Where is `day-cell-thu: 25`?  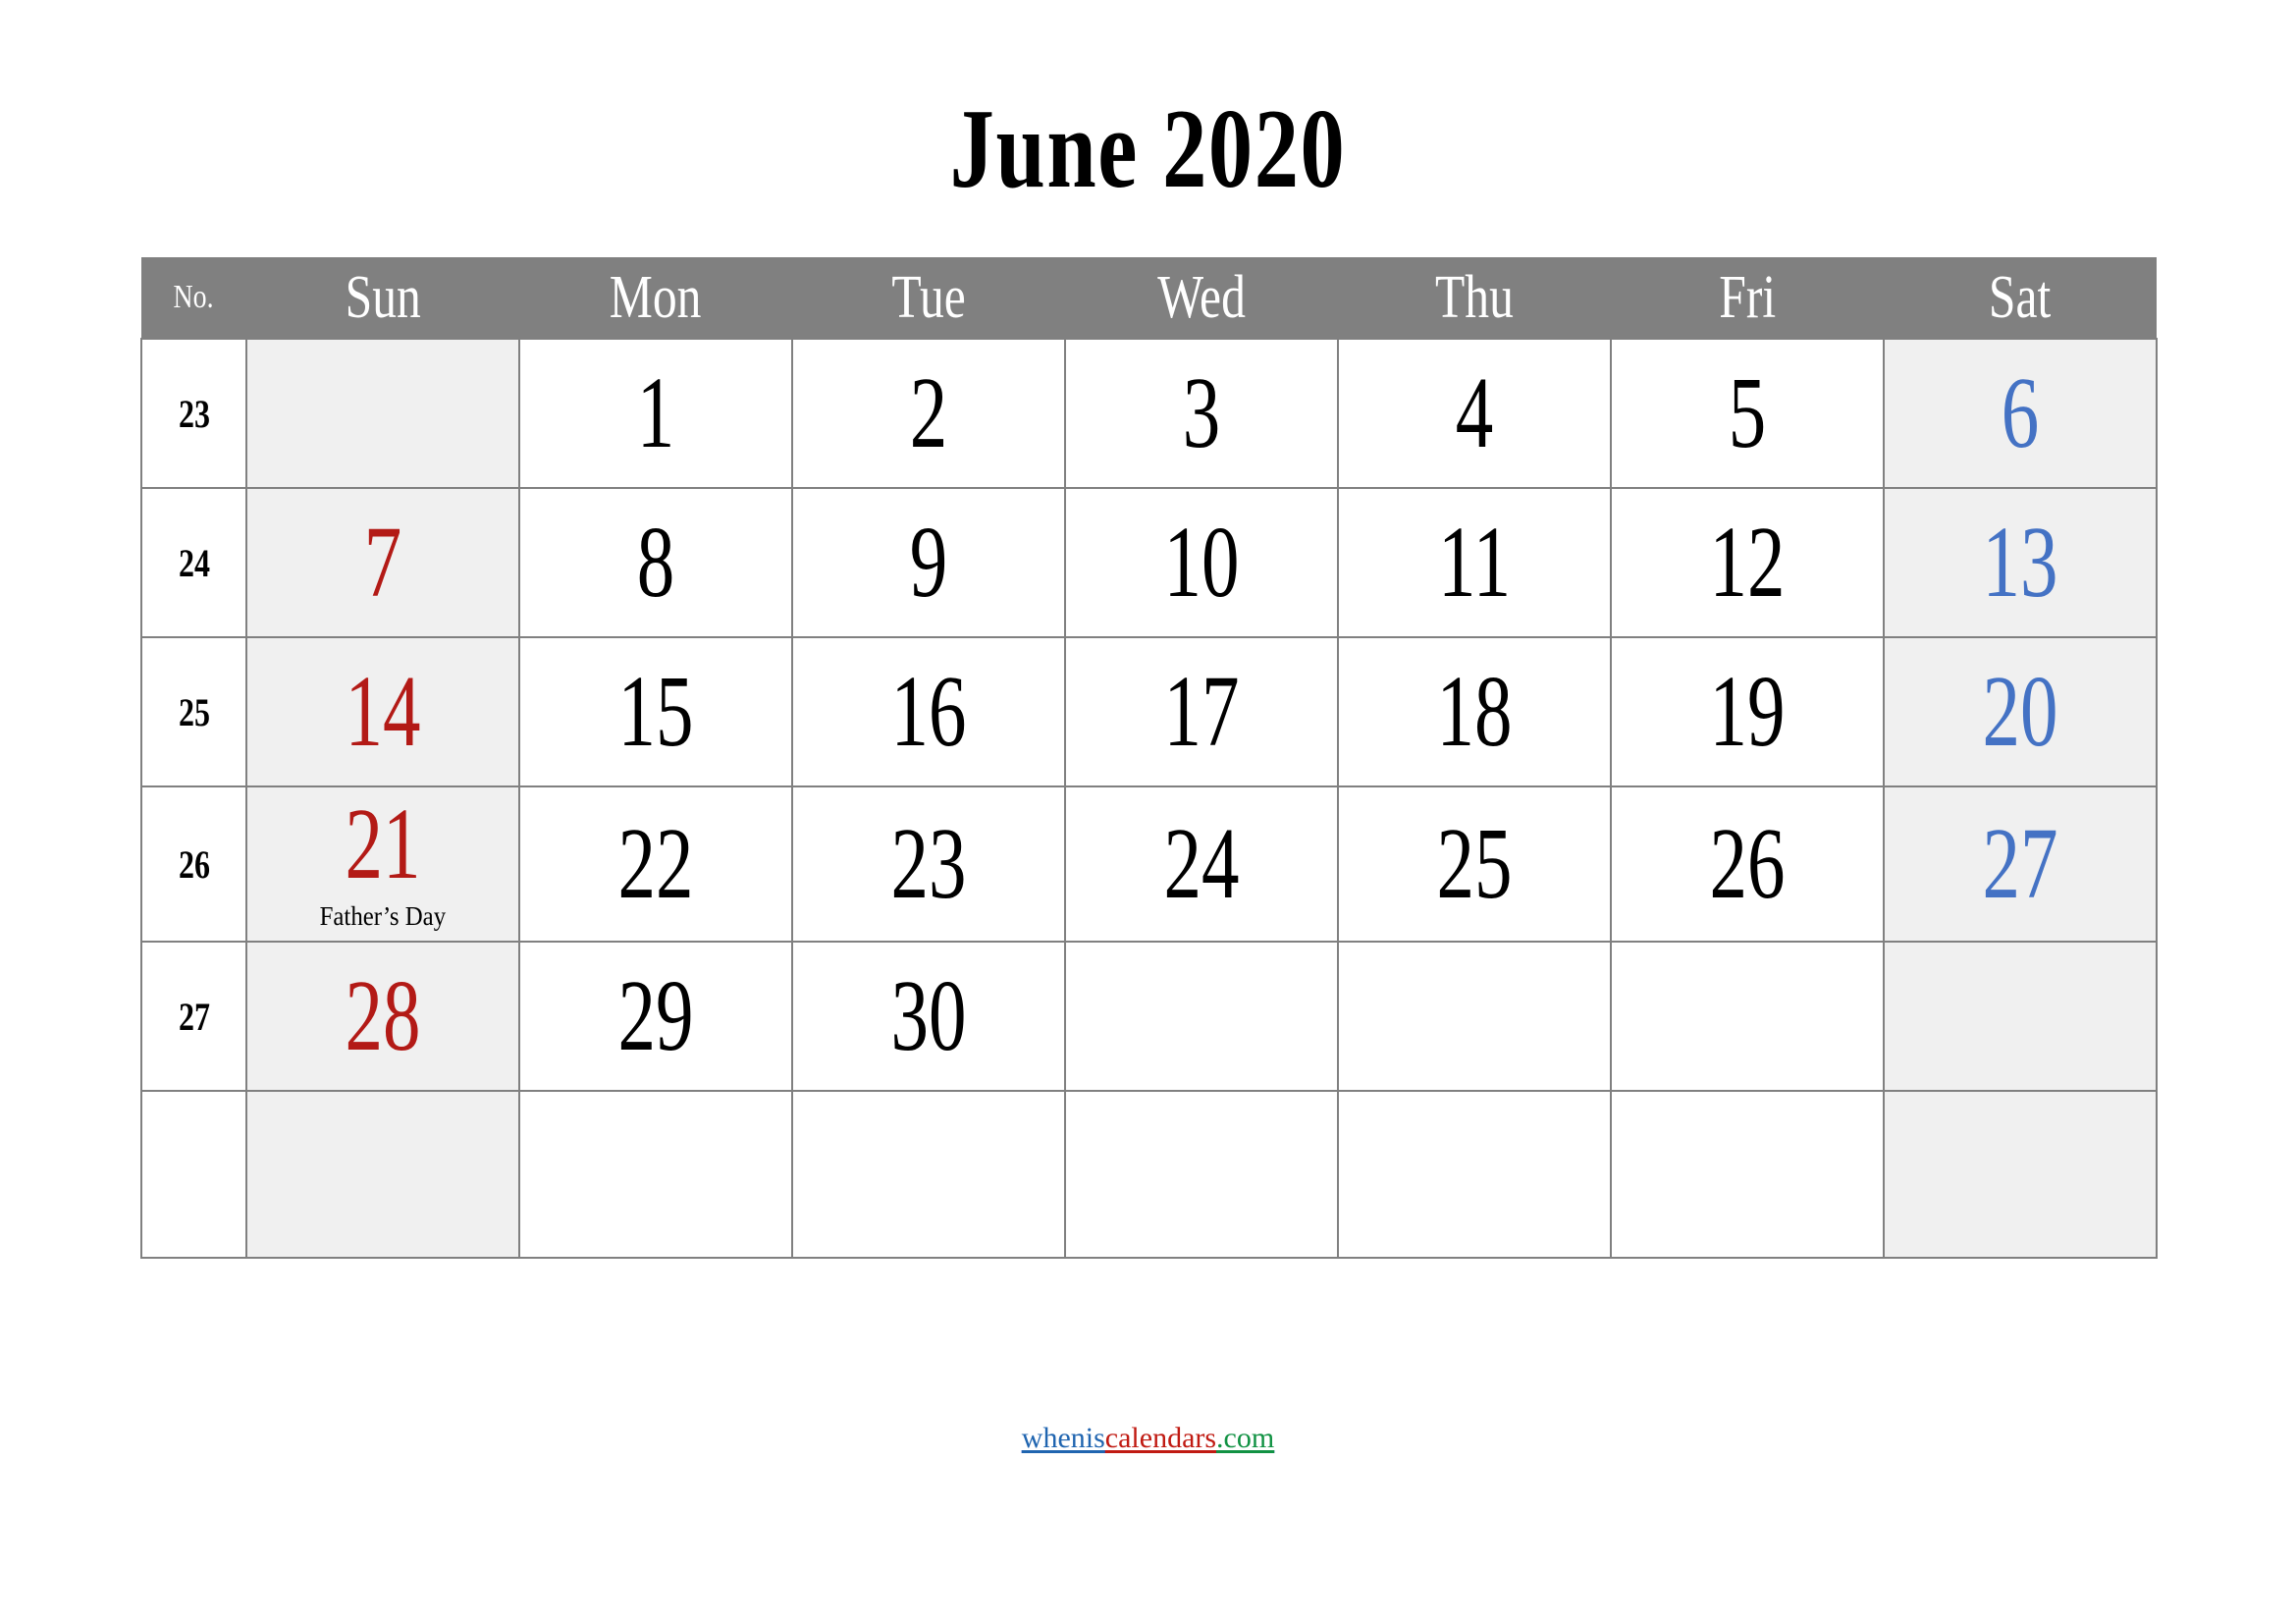
day-cell-thu: 25 is located at coordinates (1474, 864).